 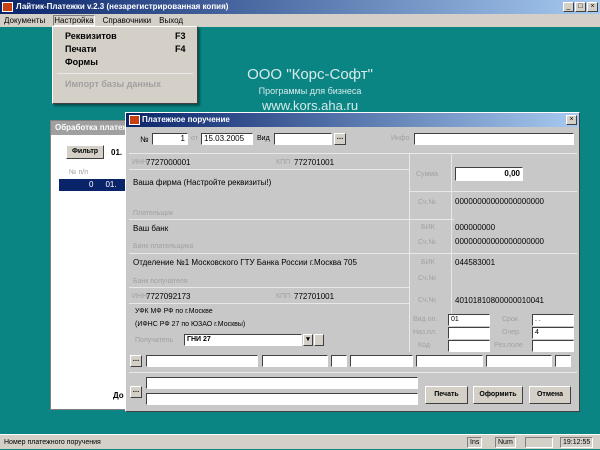 What do you see at coordinates (553, 333) in the screenshot?
I see `order-input: 4` at bounding box center [553, 333].